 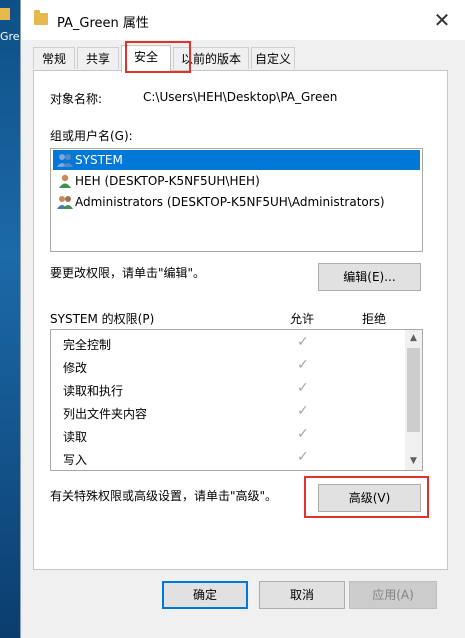 I want to click on edit-hint-text: 要更改权限，请单击"编辑"。, so click(x=128, y=273).